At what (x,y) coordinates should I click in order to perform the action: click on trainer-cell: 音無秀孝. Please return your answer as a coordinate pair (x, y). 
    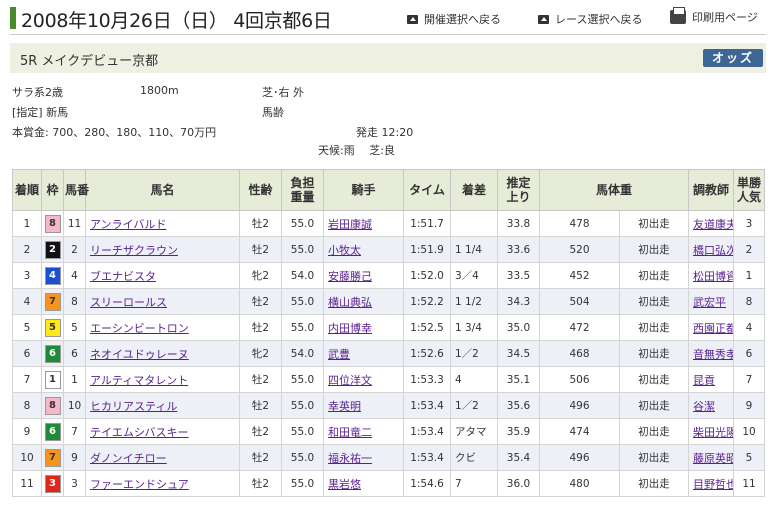
    Looking at the image, I should click on (711, 353).